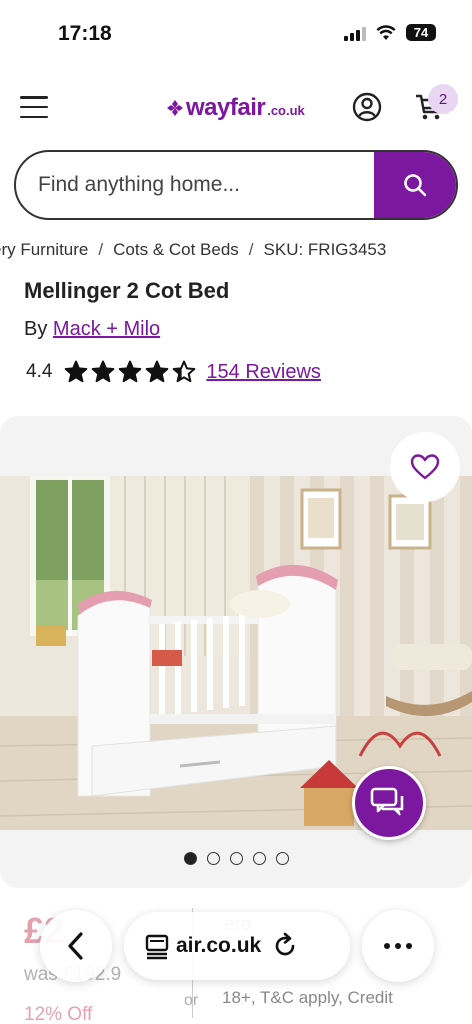 The width and height of the screenshot is (472, 1024). What do you see at coordinates (85, 33) in the screenshot?
I see `status-time: 17:18` at bounding box center [85, 33].